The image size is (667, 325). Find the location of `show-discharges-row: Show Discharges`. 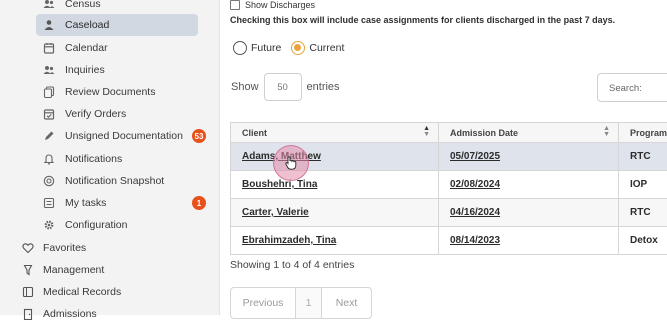

show-discharges-row: Show Discharges is located at coordinates (272, 5).